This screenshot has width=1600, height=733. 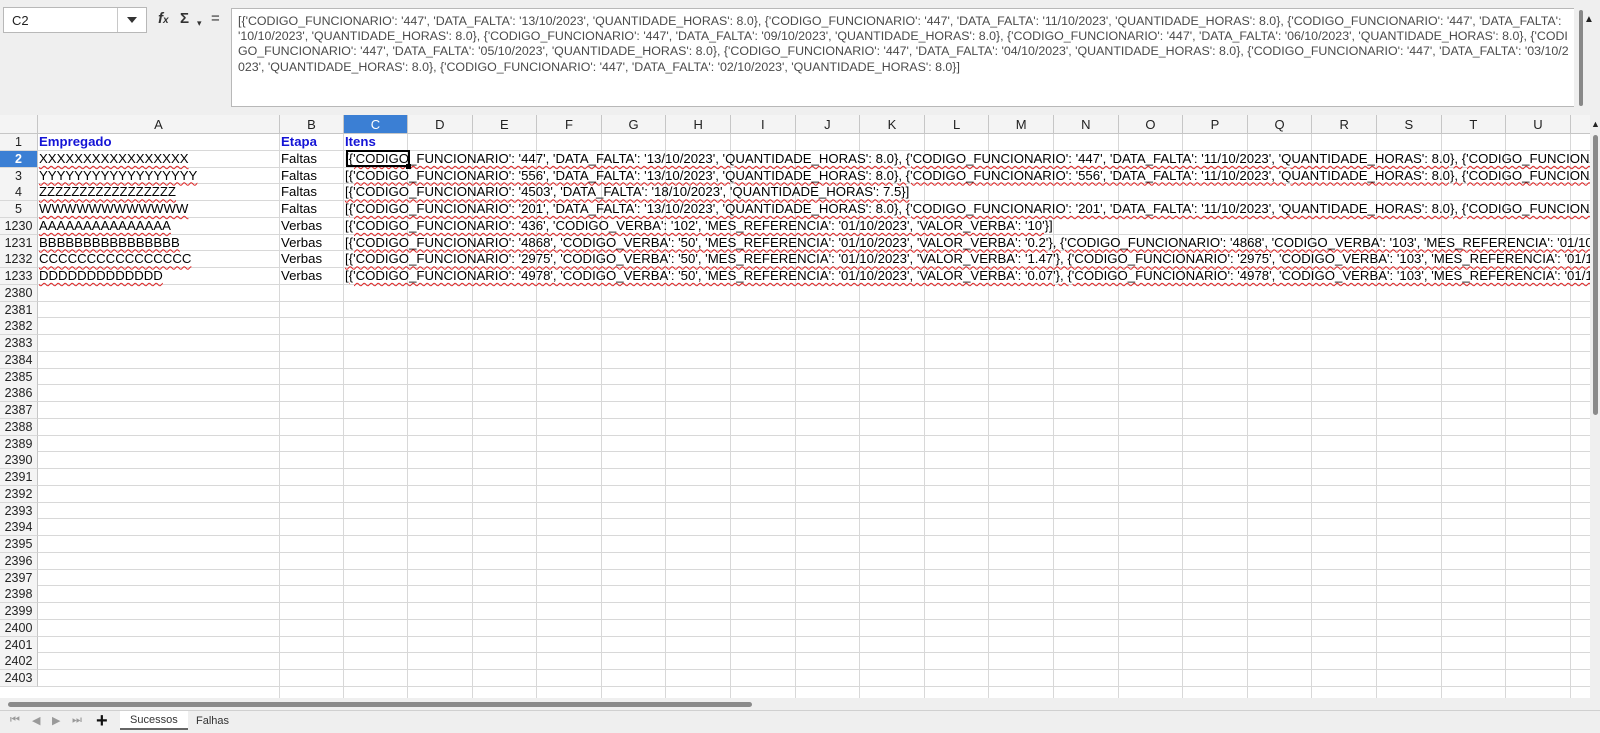 What do you see at coordinates (19, 410) in the screenshot?
I see `row-header-2387: 2387` at bounding box center [19, 410].